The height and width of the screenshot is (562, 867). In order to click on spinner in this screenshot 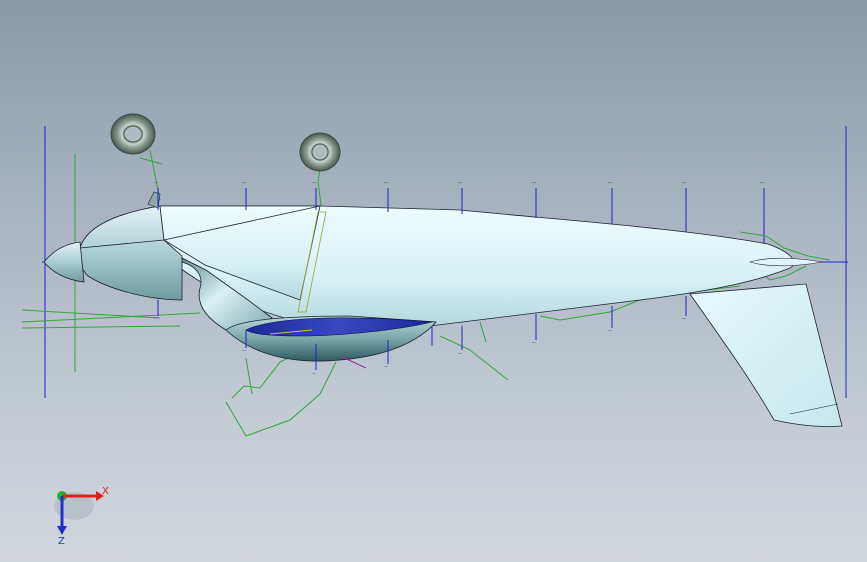, I will do `click(64, 262)`.